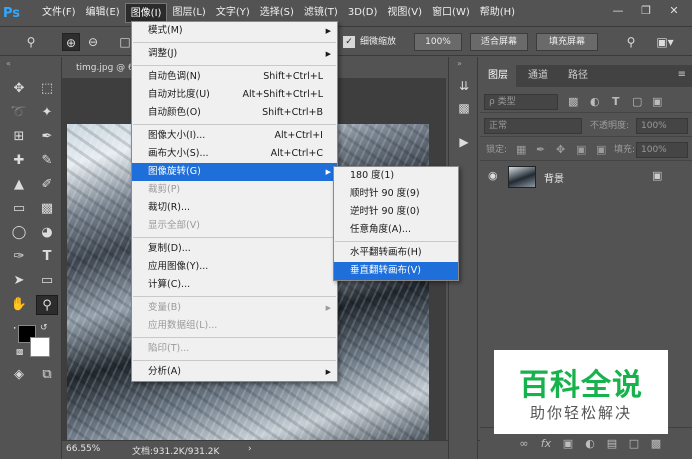  What do you see at coordinates (464, 142) in the screenshot?
I see `play-panel-icon: ▶` at bounding box center [464, 142].